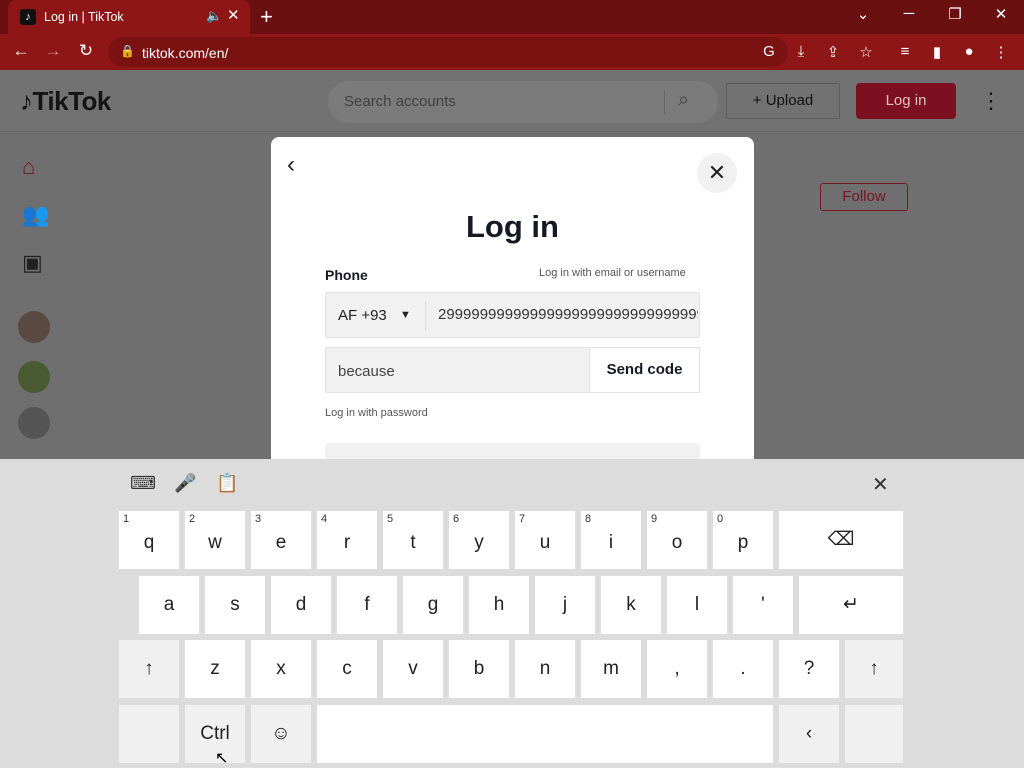 The image size is (1024, 768). I want to click on key-h: h, so click(499, 605).